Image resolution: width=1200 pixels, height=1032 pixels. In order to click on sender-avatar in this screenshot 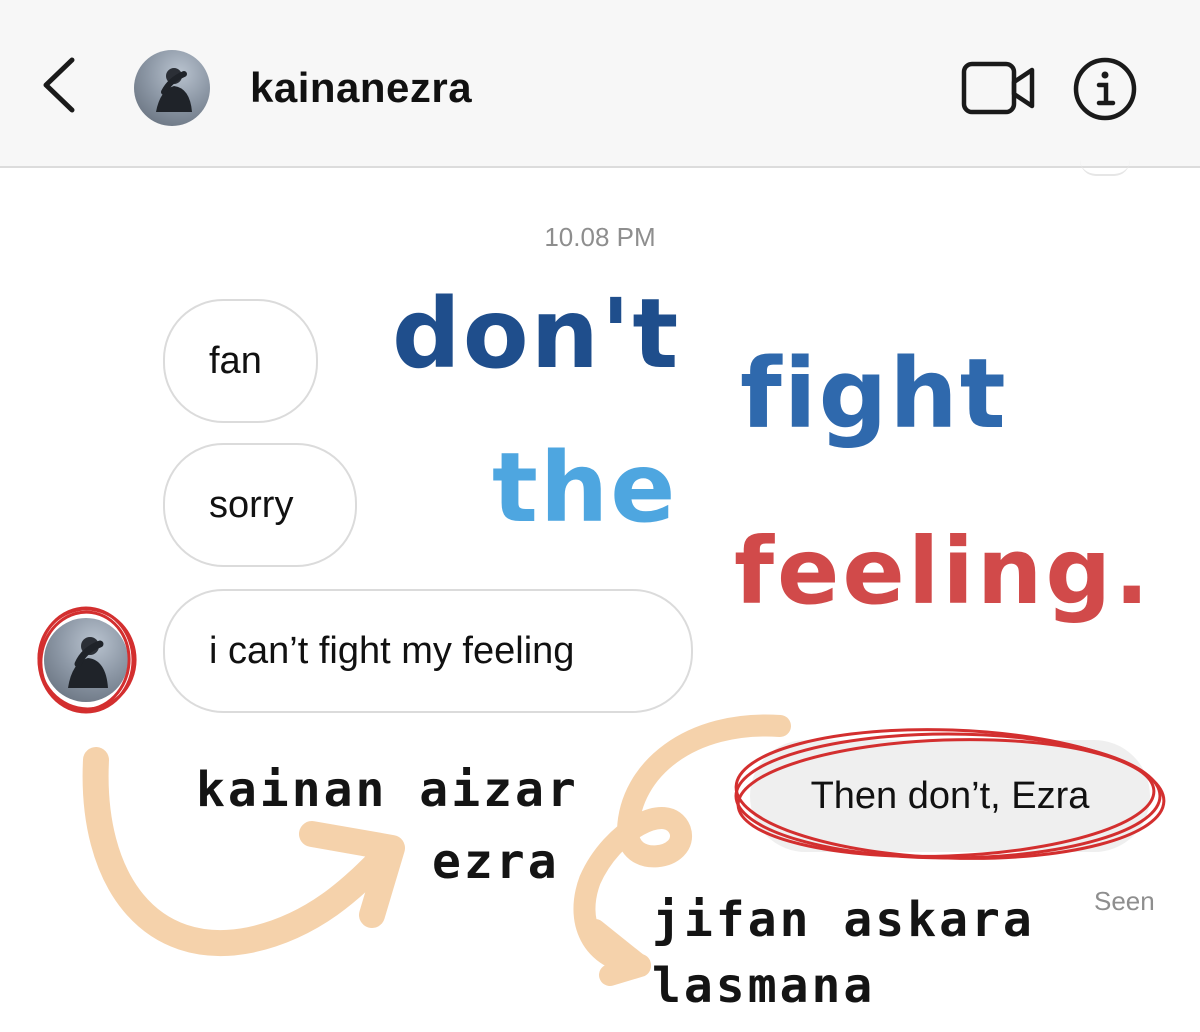, I will do `click(86, 660)`.